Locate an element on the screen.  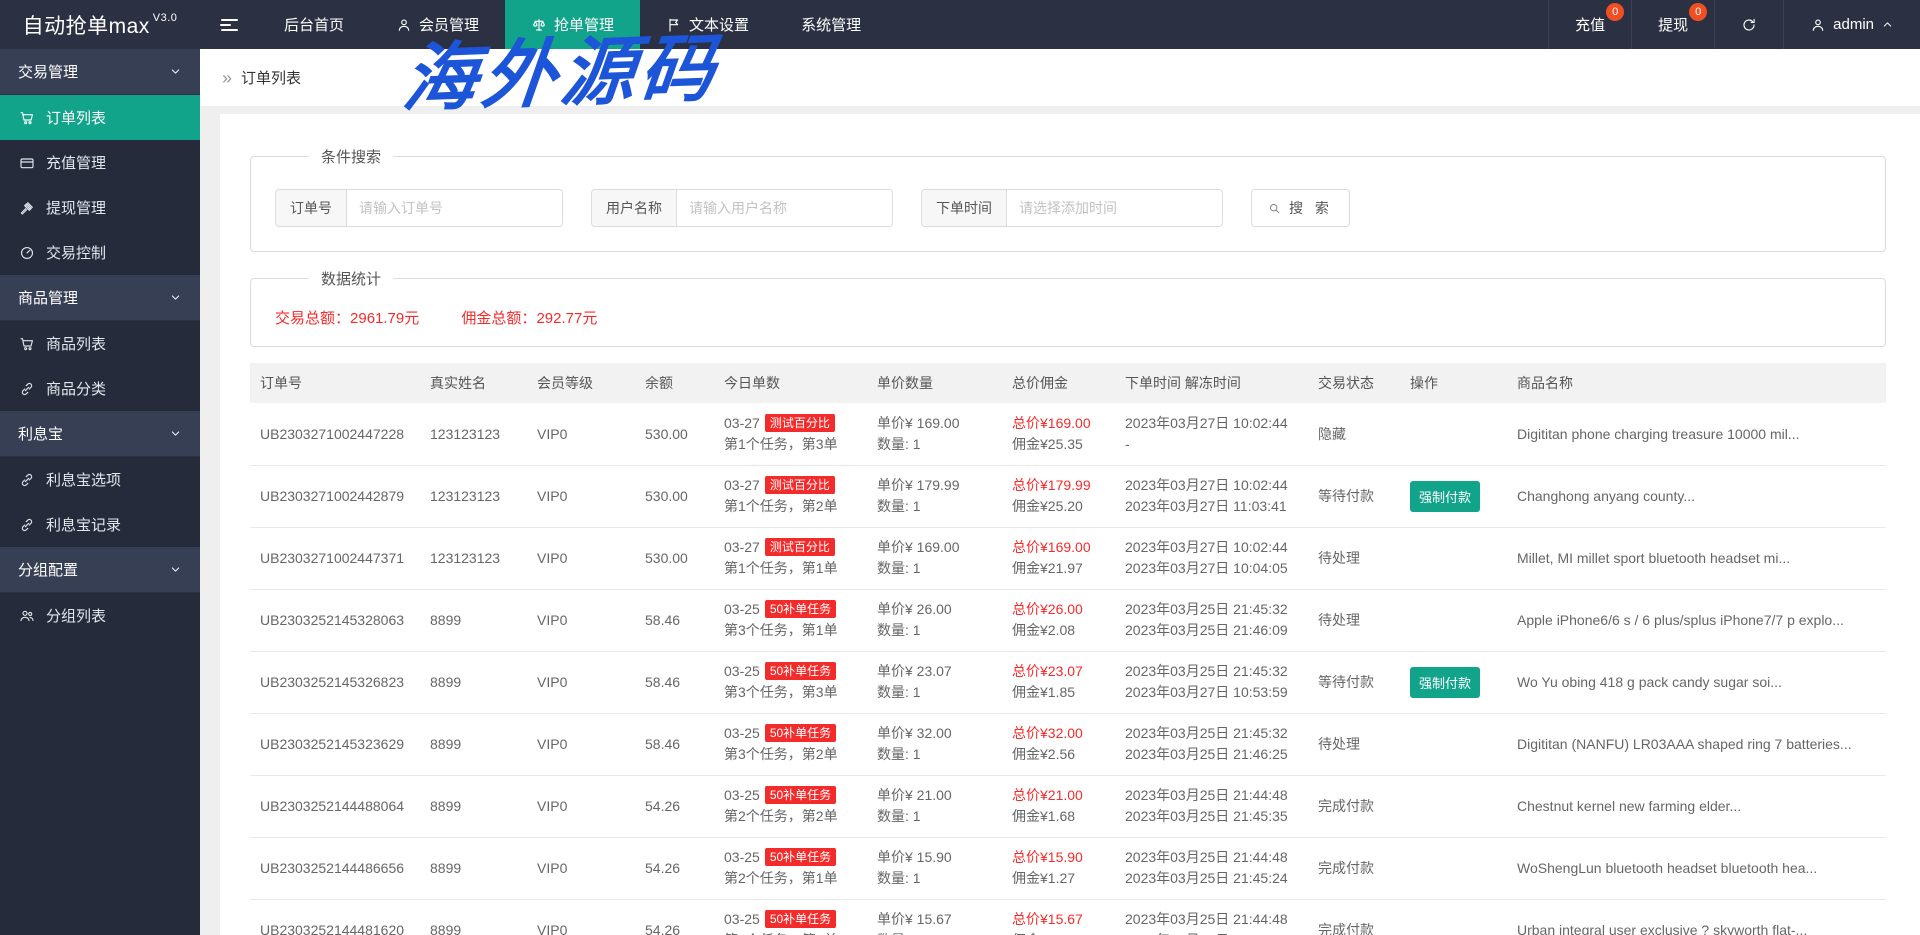
order-time-input is located at coordinates (1115, 208).